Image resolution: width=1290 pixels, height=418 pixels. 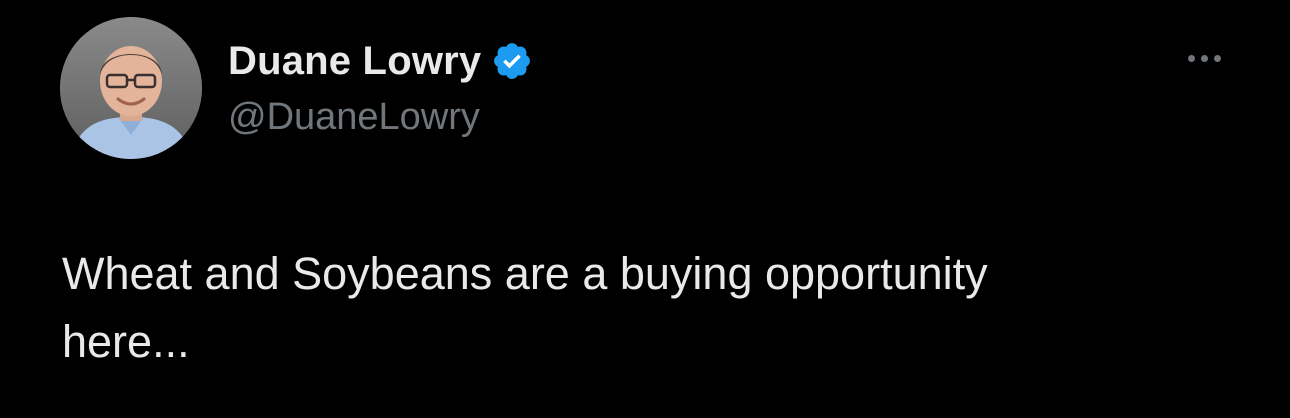 I want to click on author-name-row: Duane Lowry, so click(x=380, y=61).